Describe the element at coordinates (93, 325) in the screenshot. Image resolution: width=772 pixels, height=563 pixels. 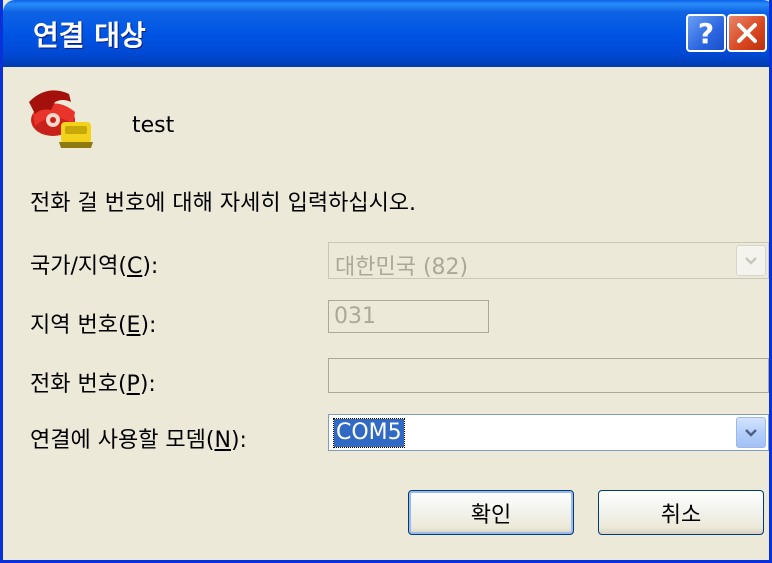
I see `area-code-label: 지역 번호(E):` at that location.